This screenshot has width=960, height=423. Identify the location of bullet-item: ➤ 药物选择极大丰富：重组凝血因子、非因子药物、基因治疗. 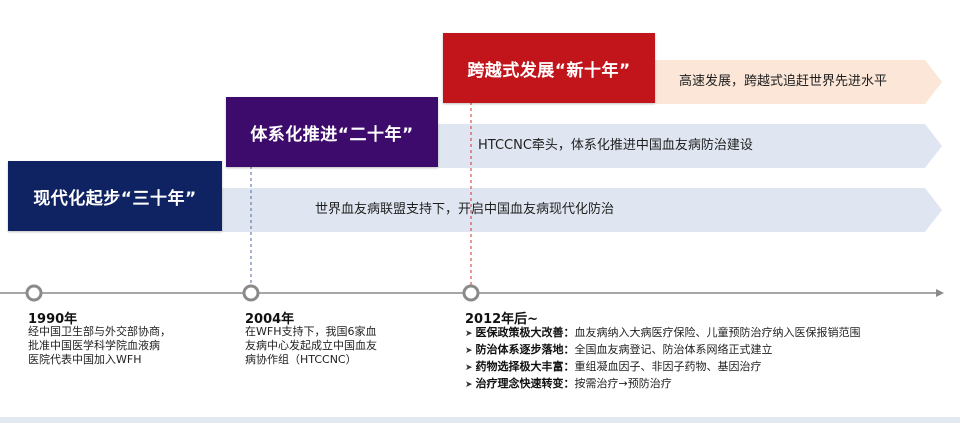
(663, 367).